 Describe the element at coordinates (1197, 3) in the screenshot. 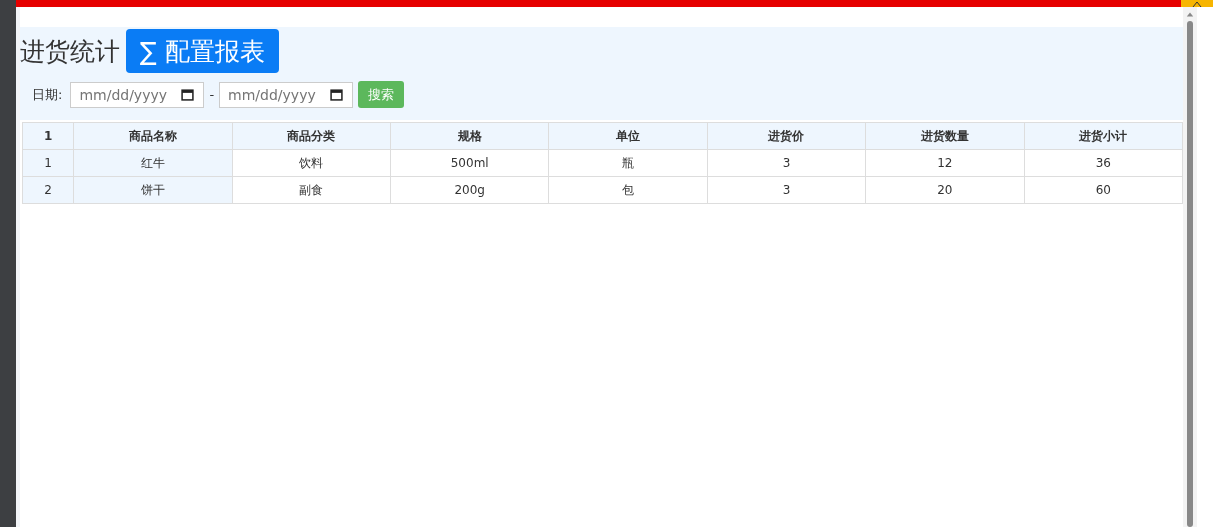

I see `close-icon` at that location.